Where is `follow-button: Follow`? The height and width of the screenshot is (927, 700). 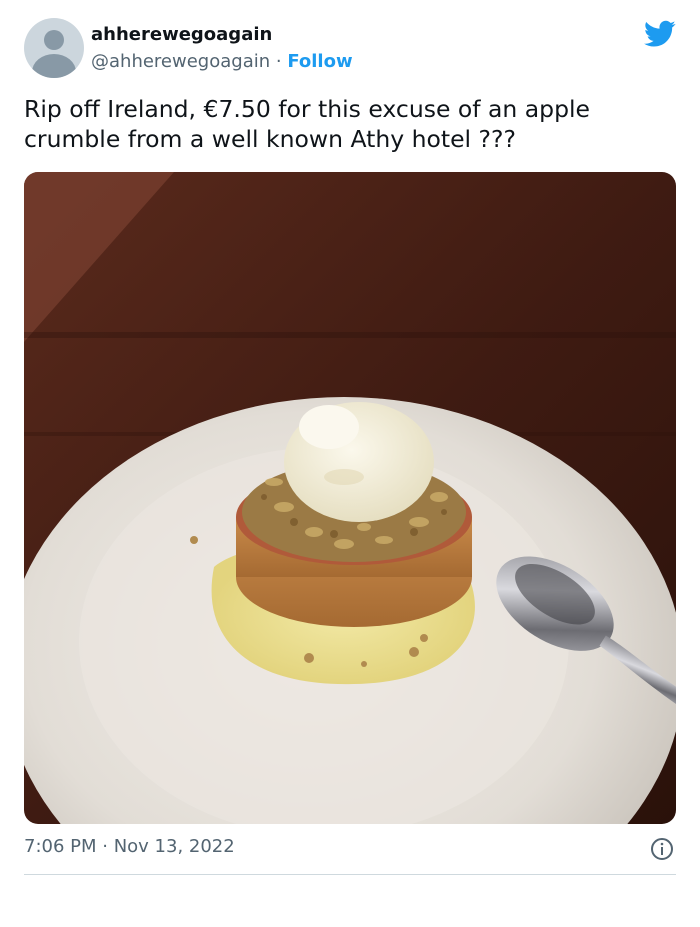 follow-button: Follow is located at coordinates (319, 61).